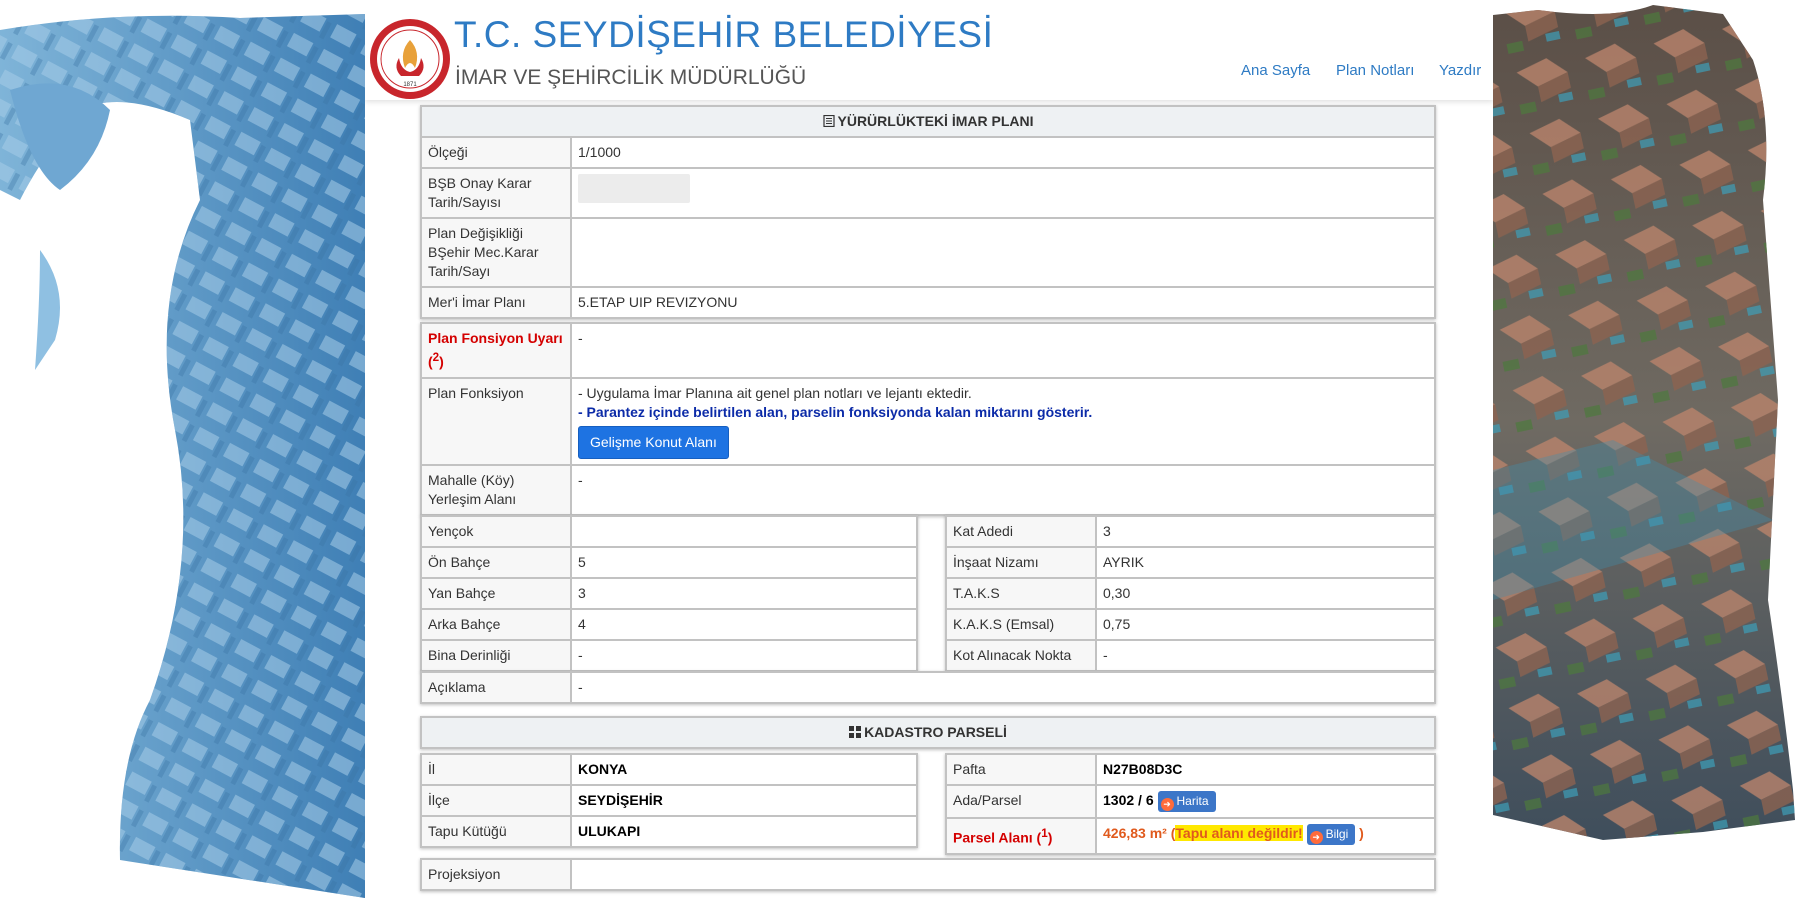  Describe the element at coordinates (1190, 655) in the screenshot. I see `table-row: Kot Alınacak Nokta -` at that location.